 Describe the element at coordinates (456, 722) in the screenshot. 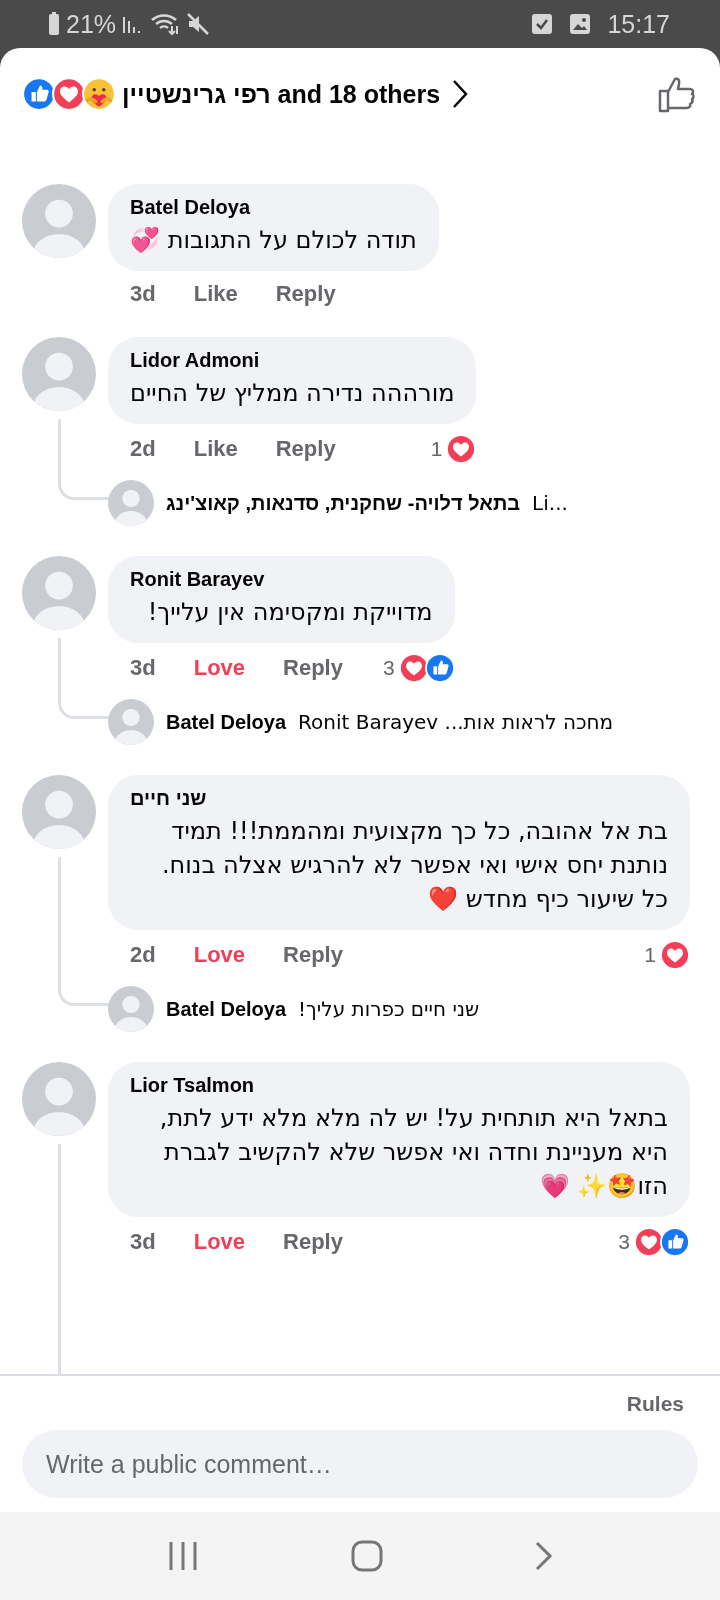

I see `reply-preview: מחכה לראות אות... Ronit Barayev` at that location.